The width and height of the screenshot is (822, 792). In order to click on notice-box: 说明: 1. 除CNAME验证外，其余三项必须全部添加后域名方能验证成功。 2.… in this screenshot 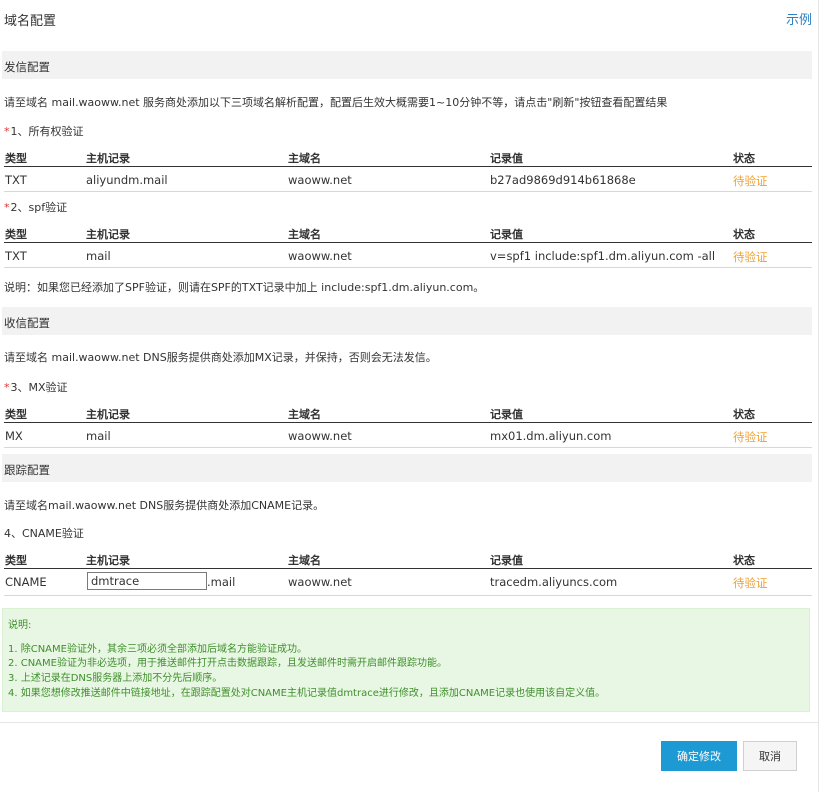, I will do `click(406, 660)`.